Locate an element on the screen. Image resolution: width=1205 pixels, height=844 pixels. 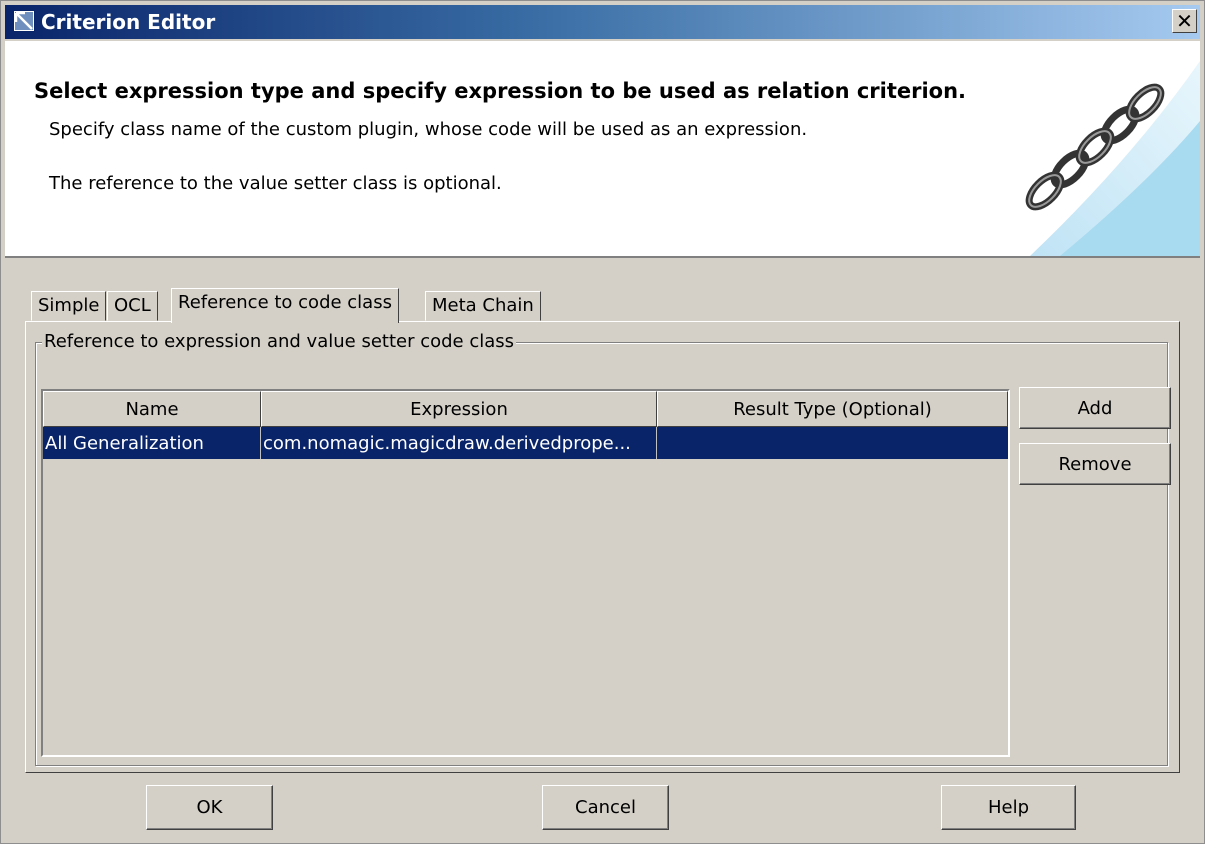
button-label: Cancel is located at coordinates (605, 807).